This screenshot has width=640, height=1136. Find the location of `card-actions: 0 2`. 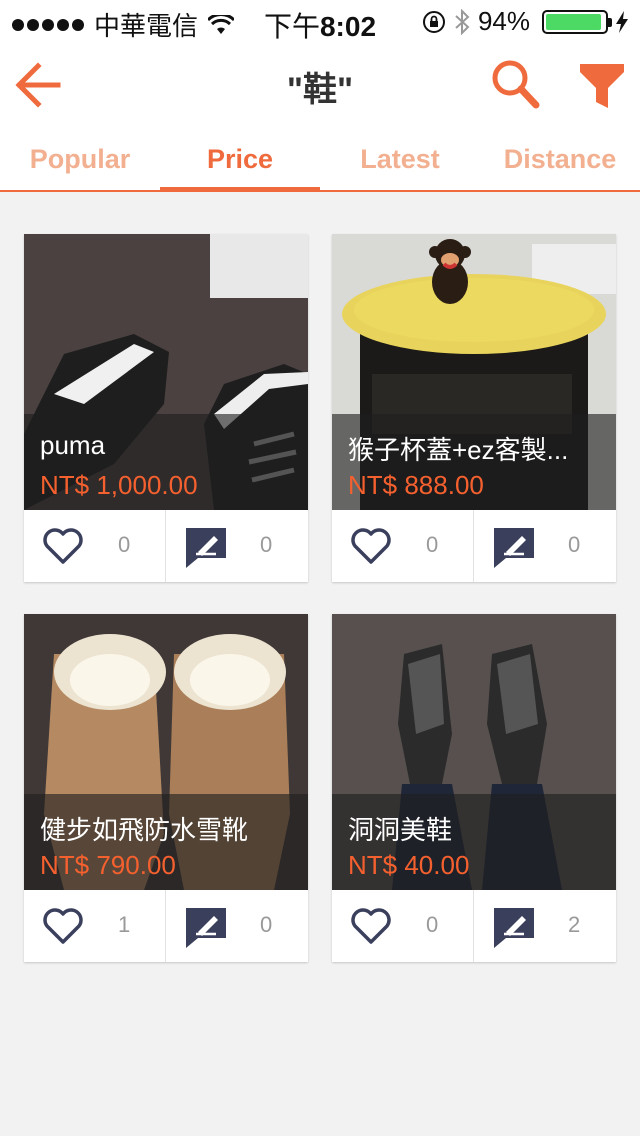

card-actions: 0 2 is located at coordinates (474, 926).